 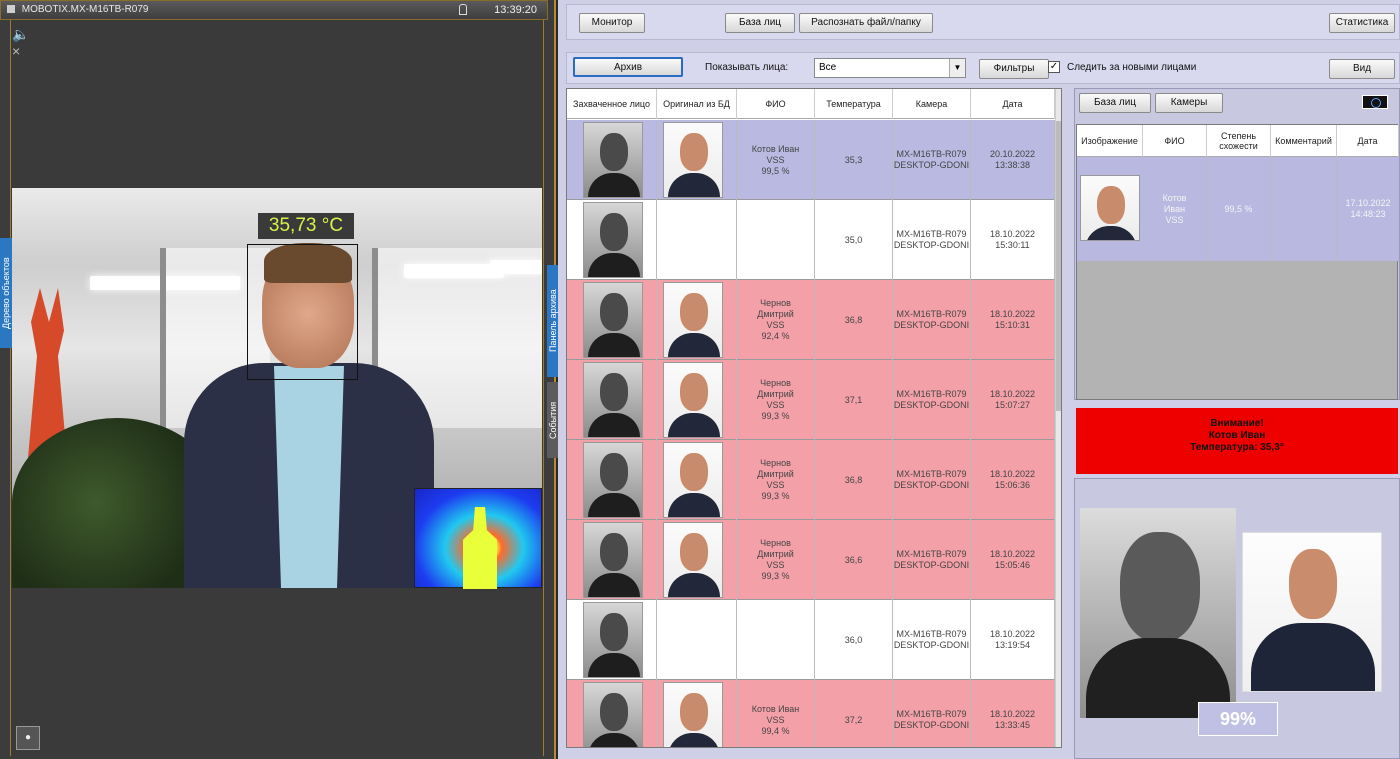 I want to click on events-scroll-thumb, so click(x=1058, y=266).